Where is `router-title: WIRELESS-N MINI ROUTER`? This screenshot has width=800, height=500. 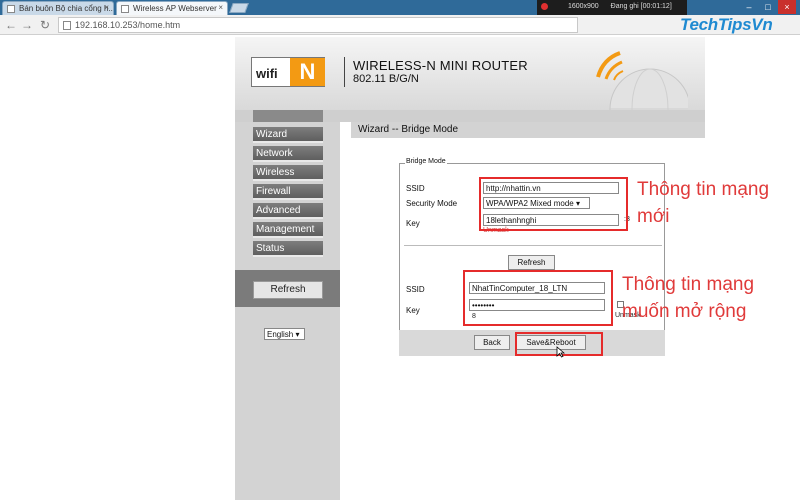 router-title: WIRELESS-N MINI ROUTER is located at coordinates (440, 65).